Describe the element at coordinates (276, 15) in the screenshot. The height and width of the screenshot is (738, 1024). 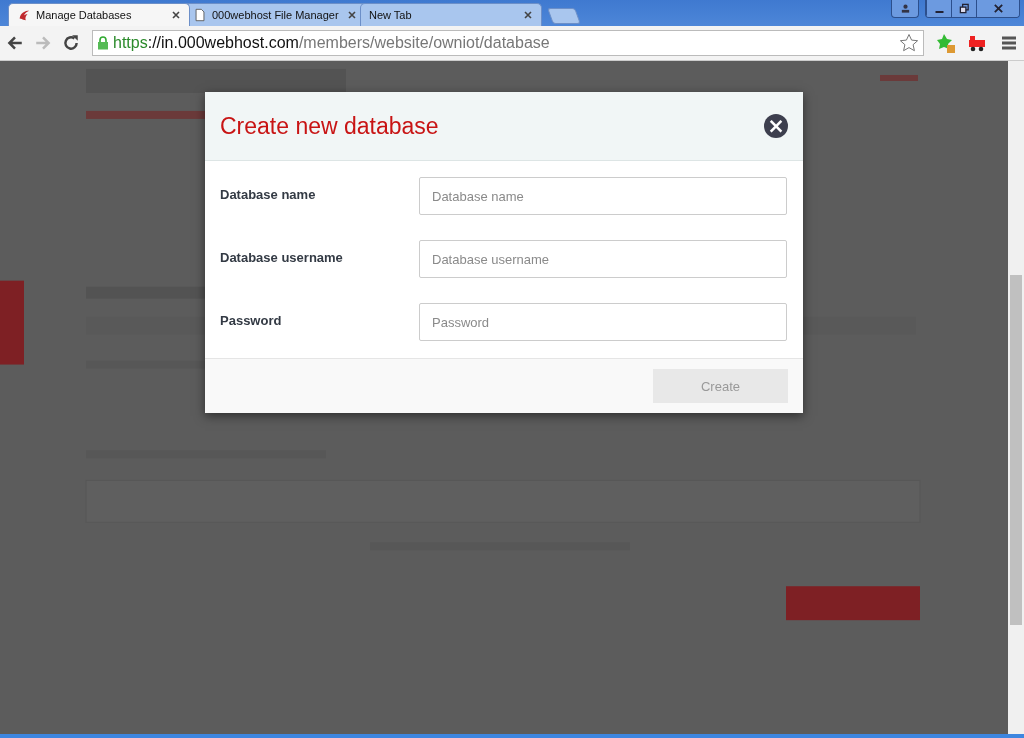
I see `tab-title: 000webhost File Manager` at that location.